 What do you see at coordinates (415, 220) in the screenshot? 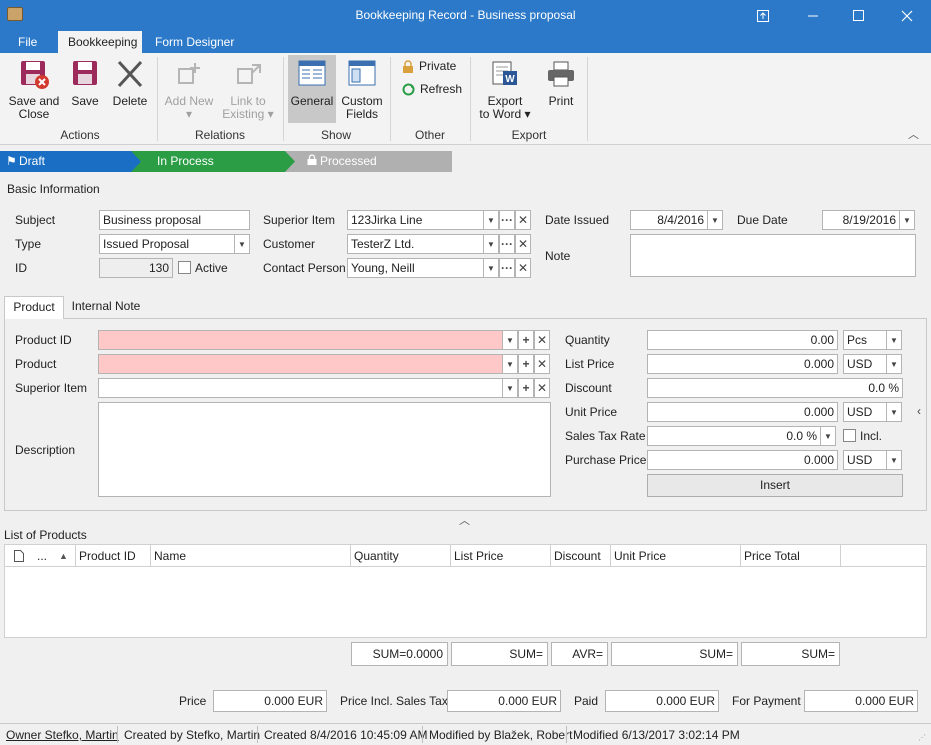
I see `superior-item-field: 123Jirka Line` at bounding box center [415, 220].